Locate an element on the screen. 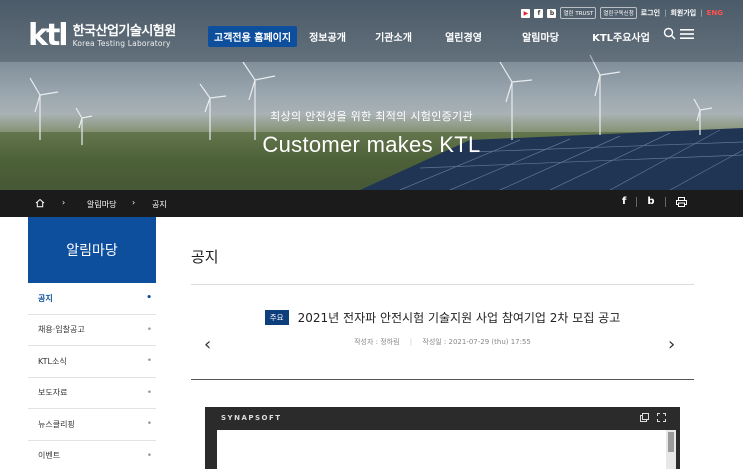 The image size is (743, 469). meta-divider is located at coordinates (442, 379).